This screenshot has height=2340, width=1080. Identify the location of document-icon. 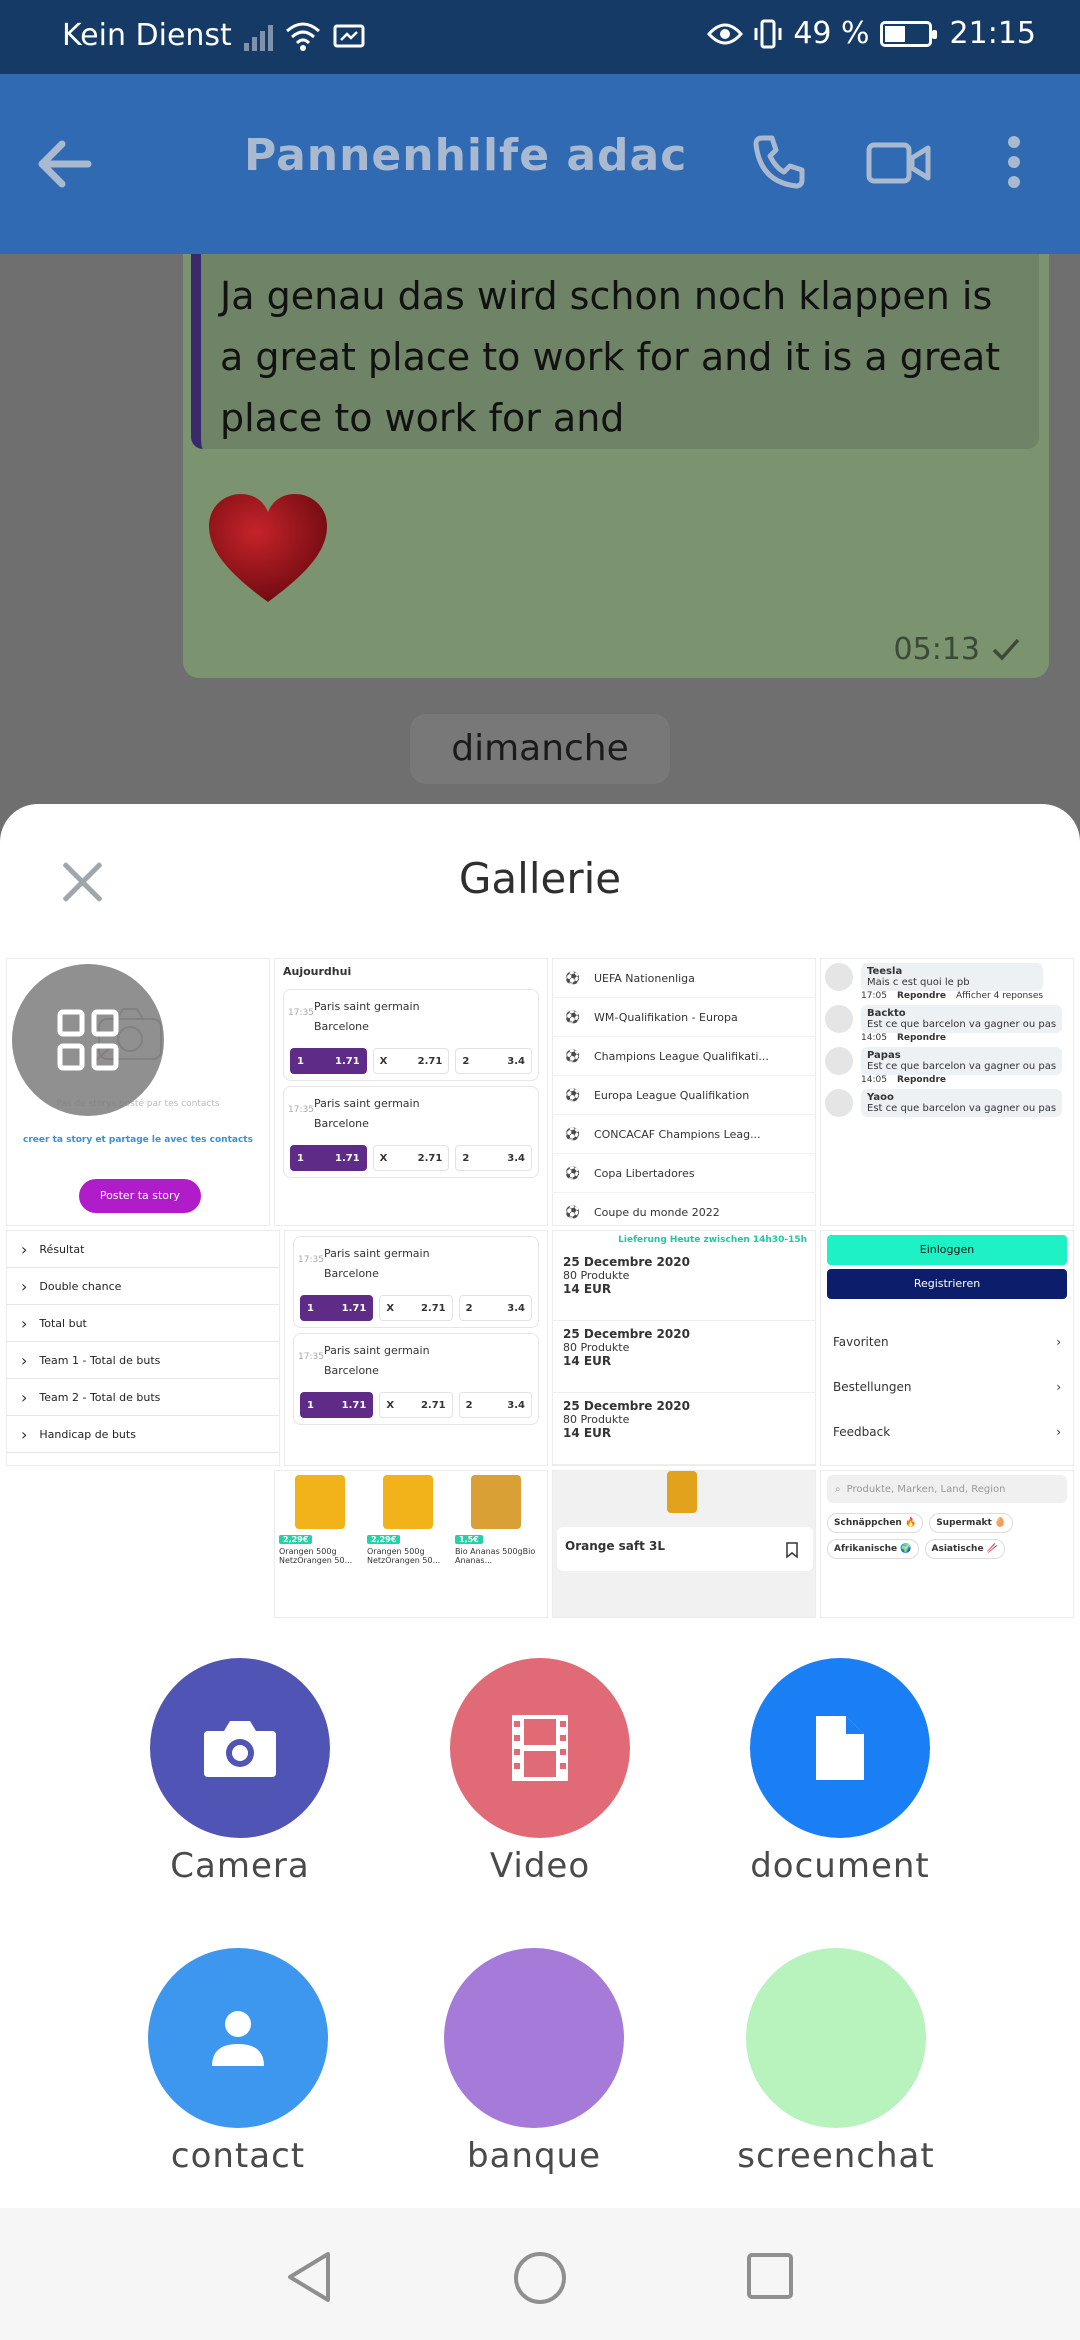
(840, 1748).